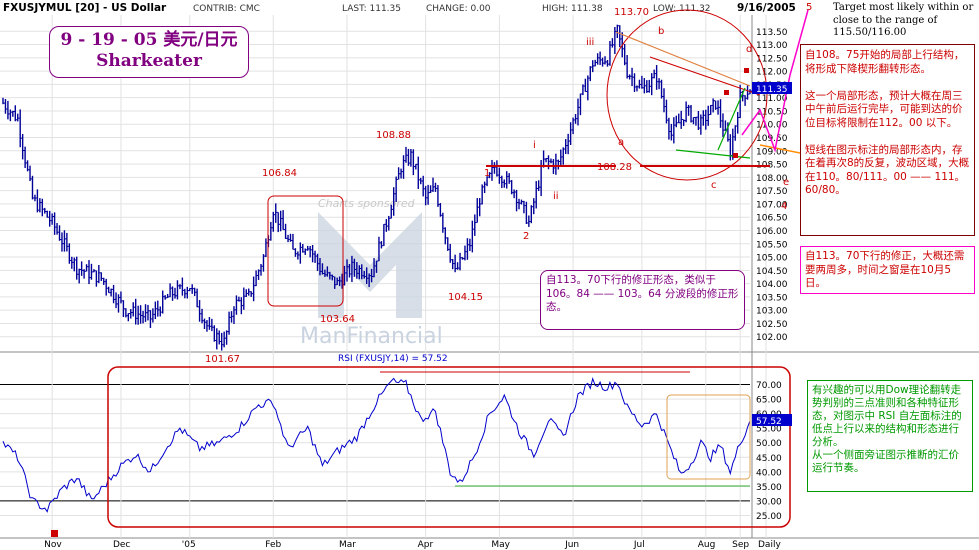 The height and width of the screenshot is (550, 979). What do you see at coordinates (809, 7) in the screenshot?
I see `wave-label: 5` at bounding box center [809, 7].